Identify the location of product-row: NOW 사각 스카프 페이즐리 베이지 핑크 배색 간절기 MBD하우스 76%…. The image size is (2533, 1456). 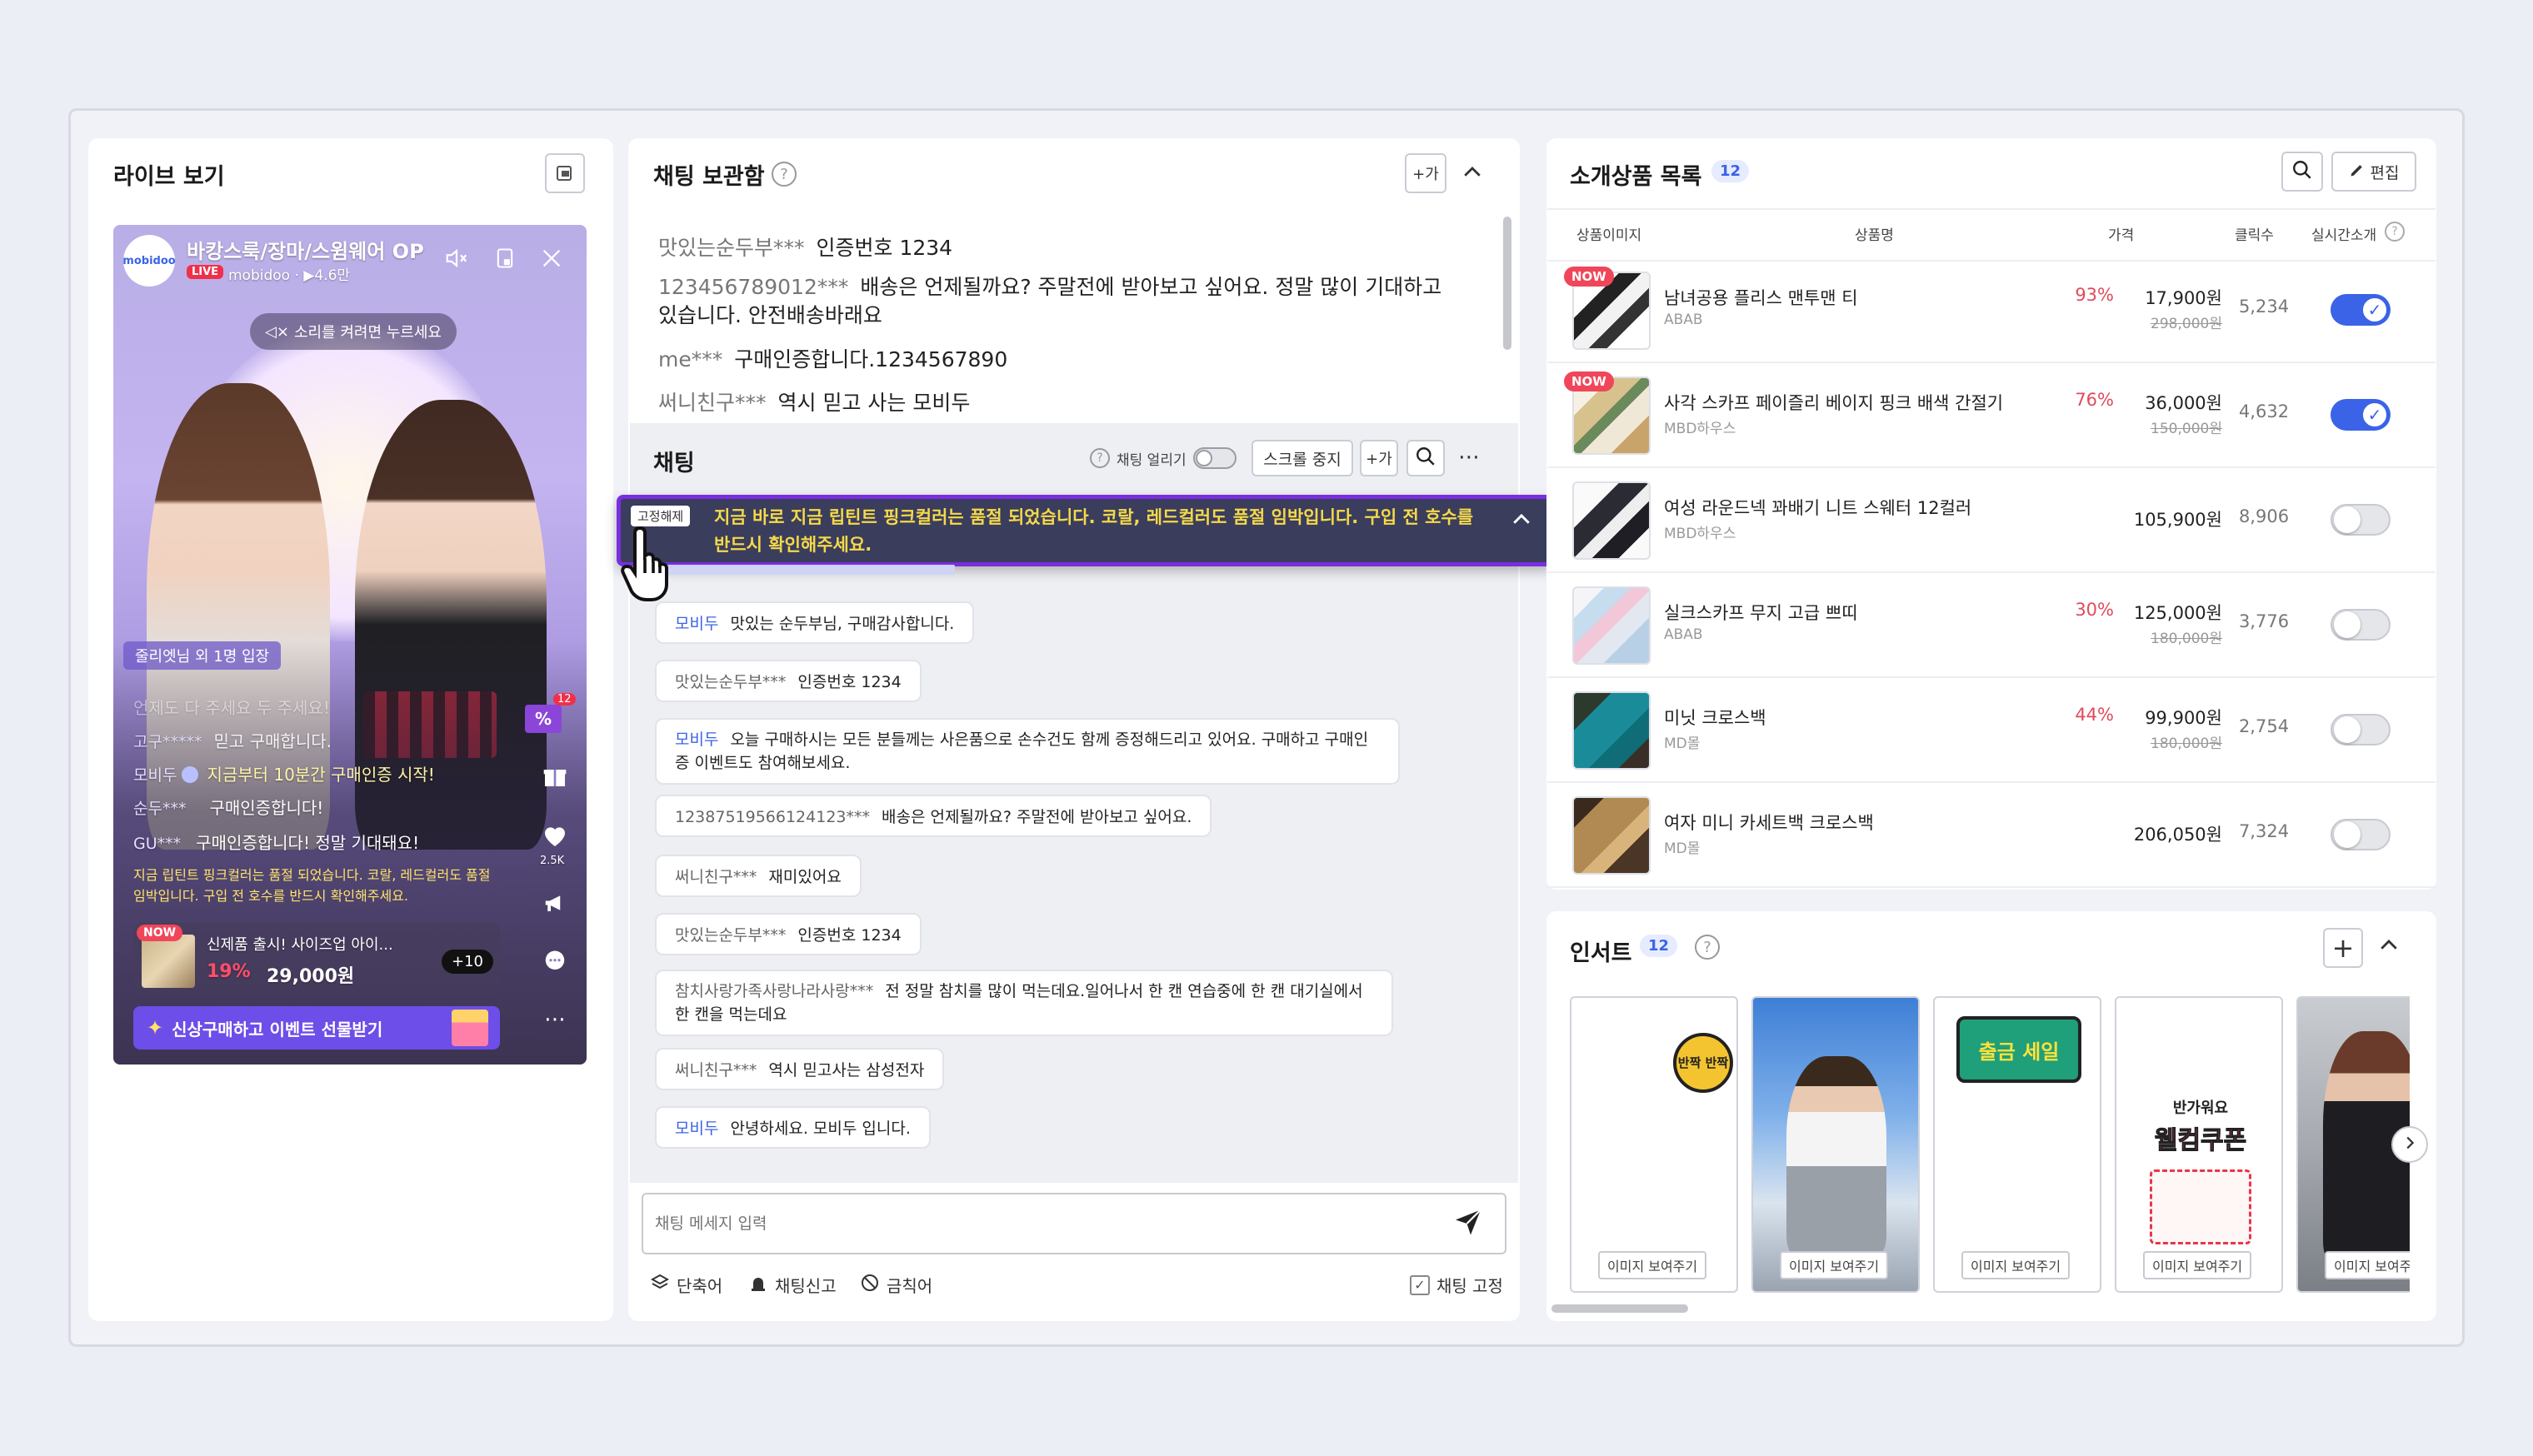
(1991, 415).